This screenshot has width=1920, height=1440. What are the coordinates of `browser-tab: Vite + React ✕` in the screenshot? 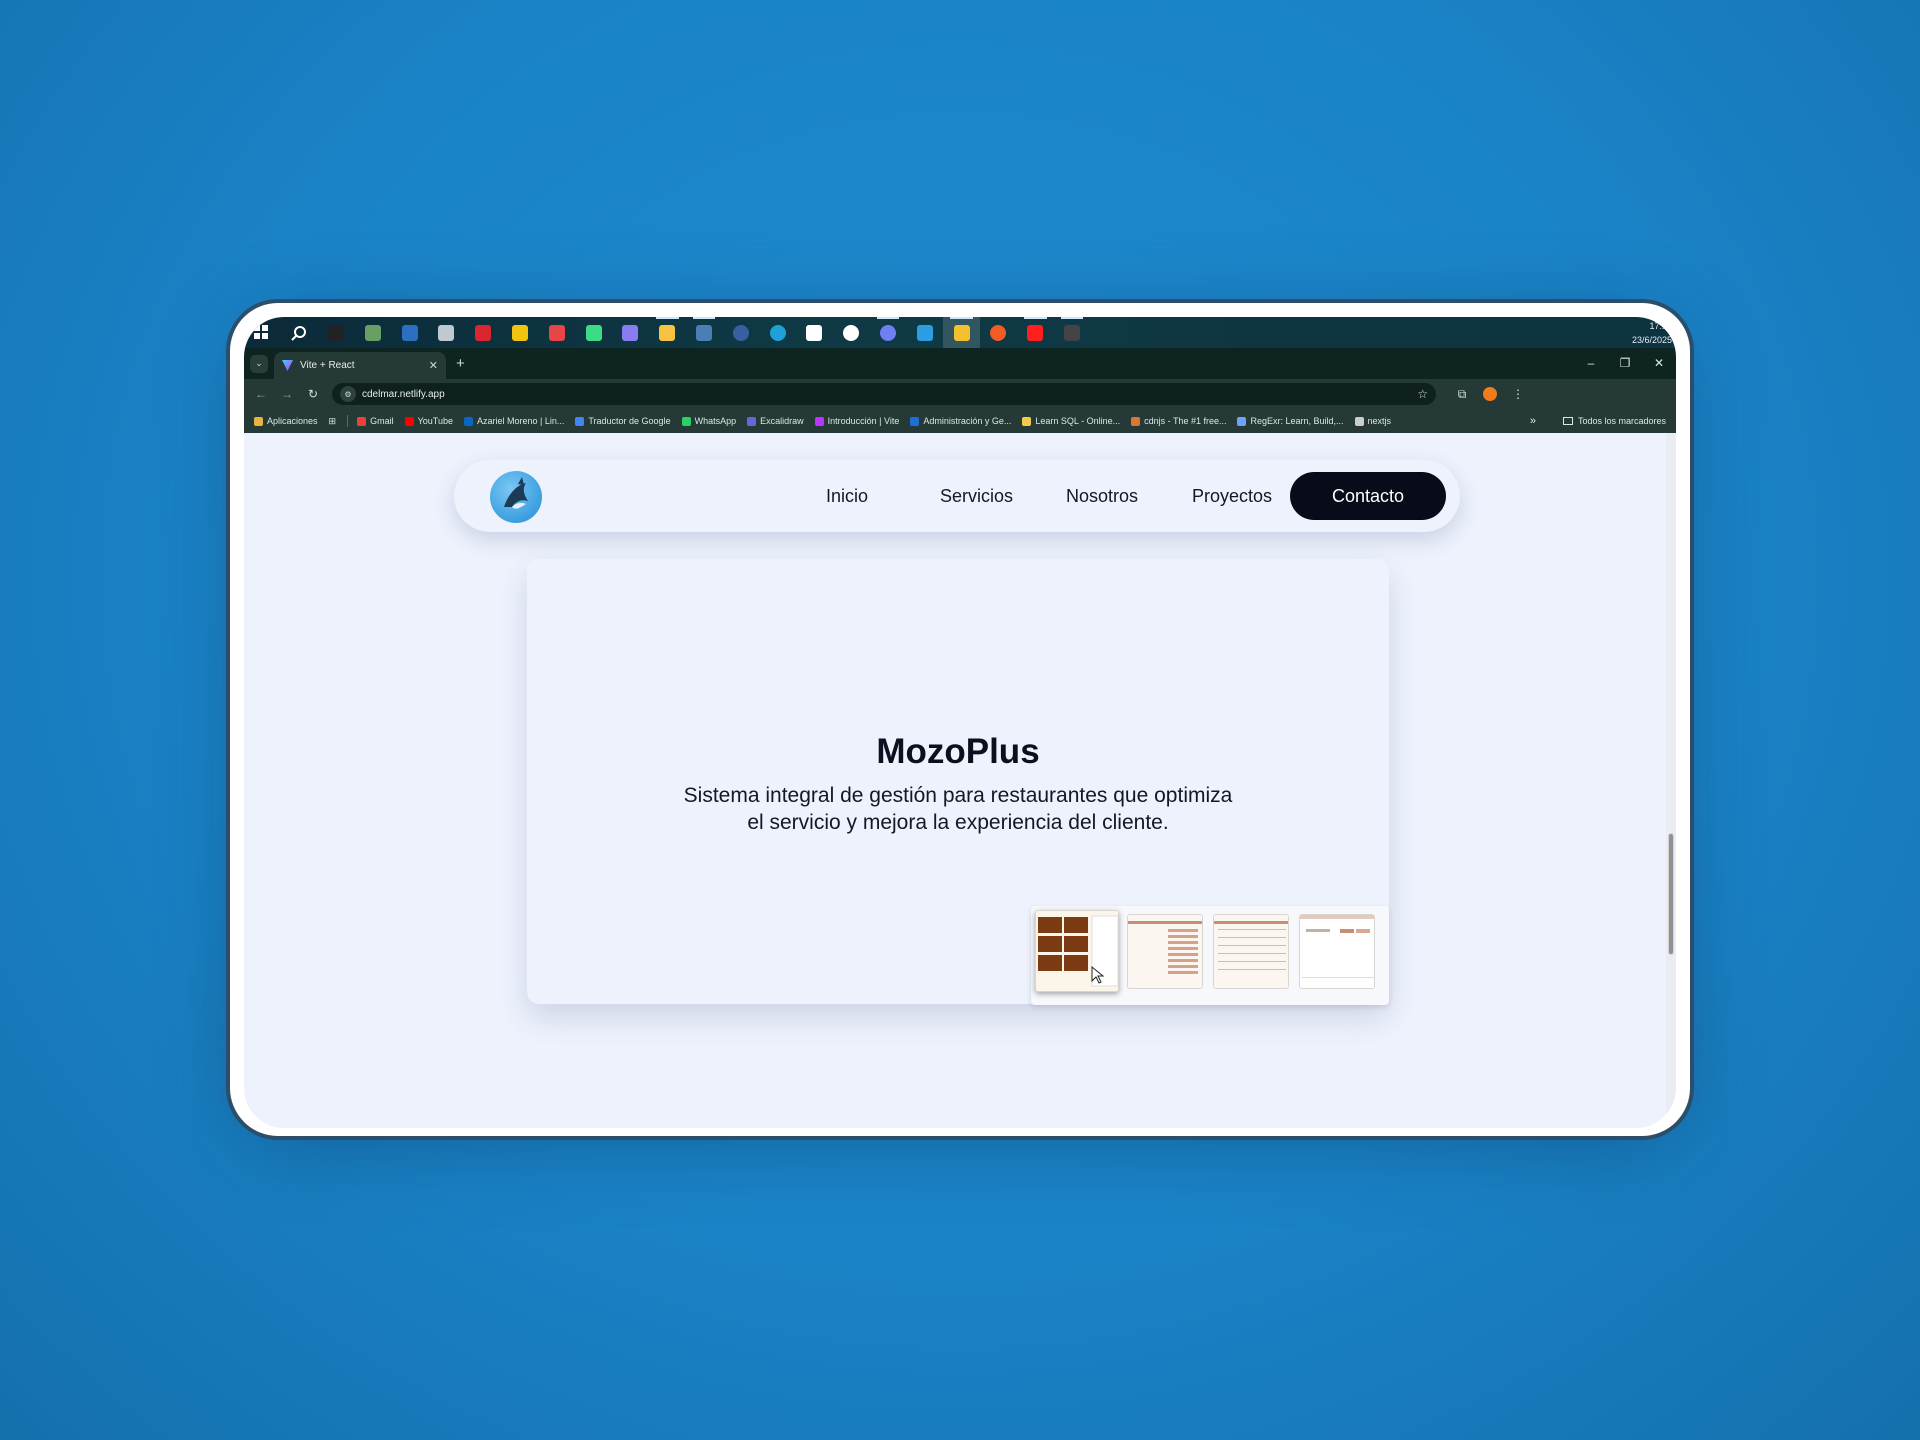 It's located at (360, 365).